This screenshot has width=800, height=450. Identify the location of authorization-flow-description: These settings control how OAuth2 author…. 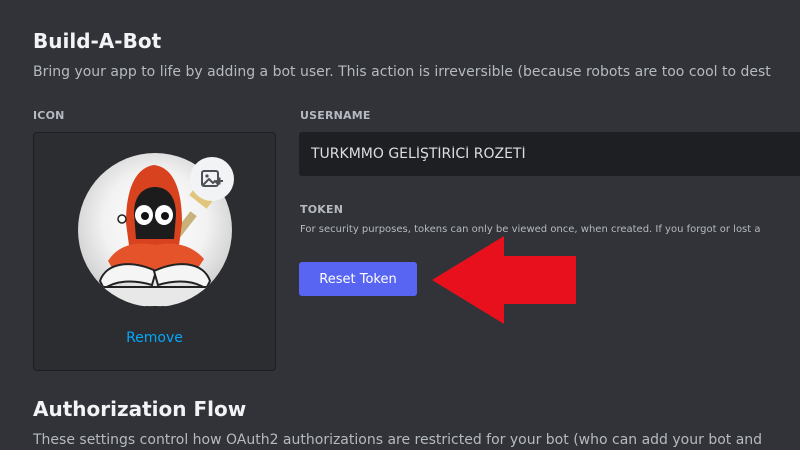
(398, 440).